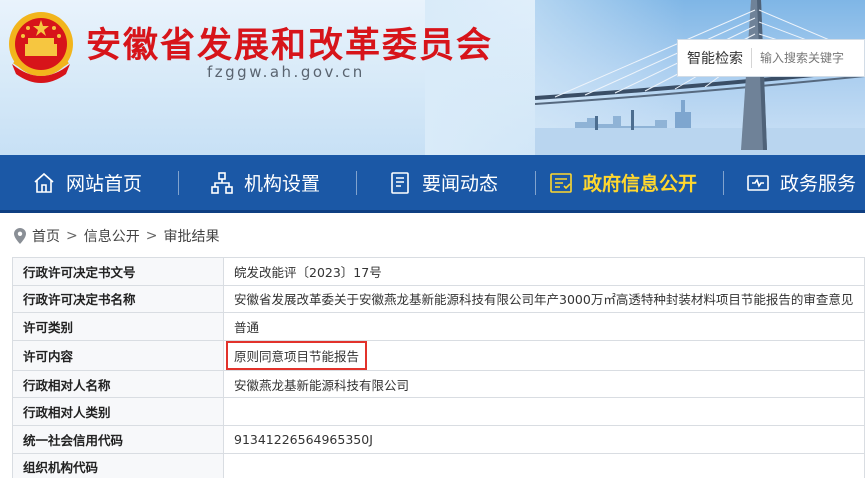  I want to click on row-value-permit-category: 普通, so click(544, 326).